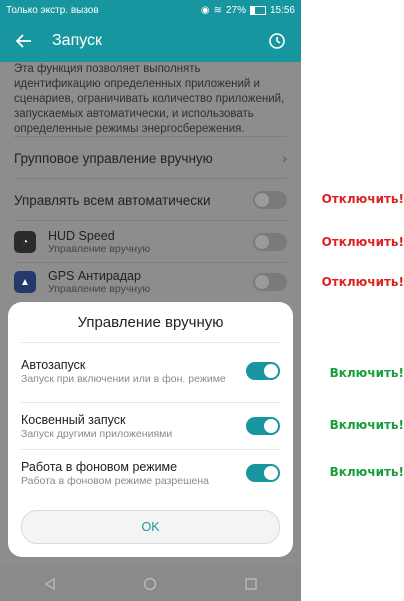  Describe the element at coordinates (362, 242) in the screenshot. I see `annotation-disable-hud-speed: Отключить!` at that location.